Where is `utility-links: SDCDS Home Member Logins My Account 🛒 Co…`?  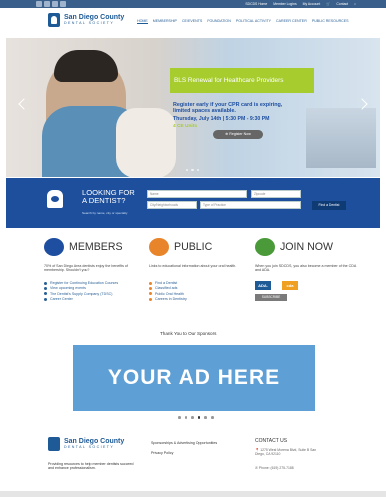
utility-links: SDCDS Home Member Logins My Account 🛒 Co… is located at coordinates (300, 4).